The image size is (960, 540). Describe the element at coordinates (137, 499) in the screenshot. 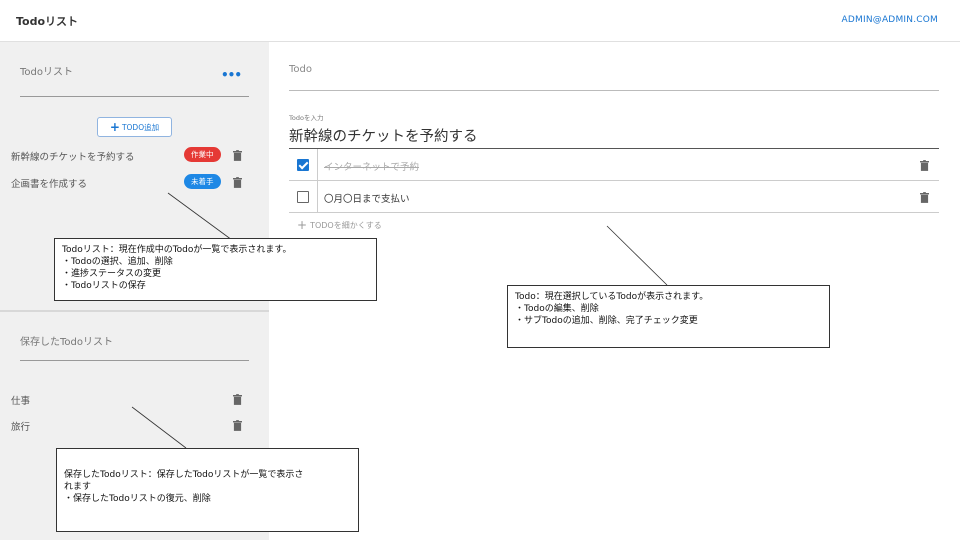

I see `annotation-line: ・保存したTodoリストの復元、削除` at that location.